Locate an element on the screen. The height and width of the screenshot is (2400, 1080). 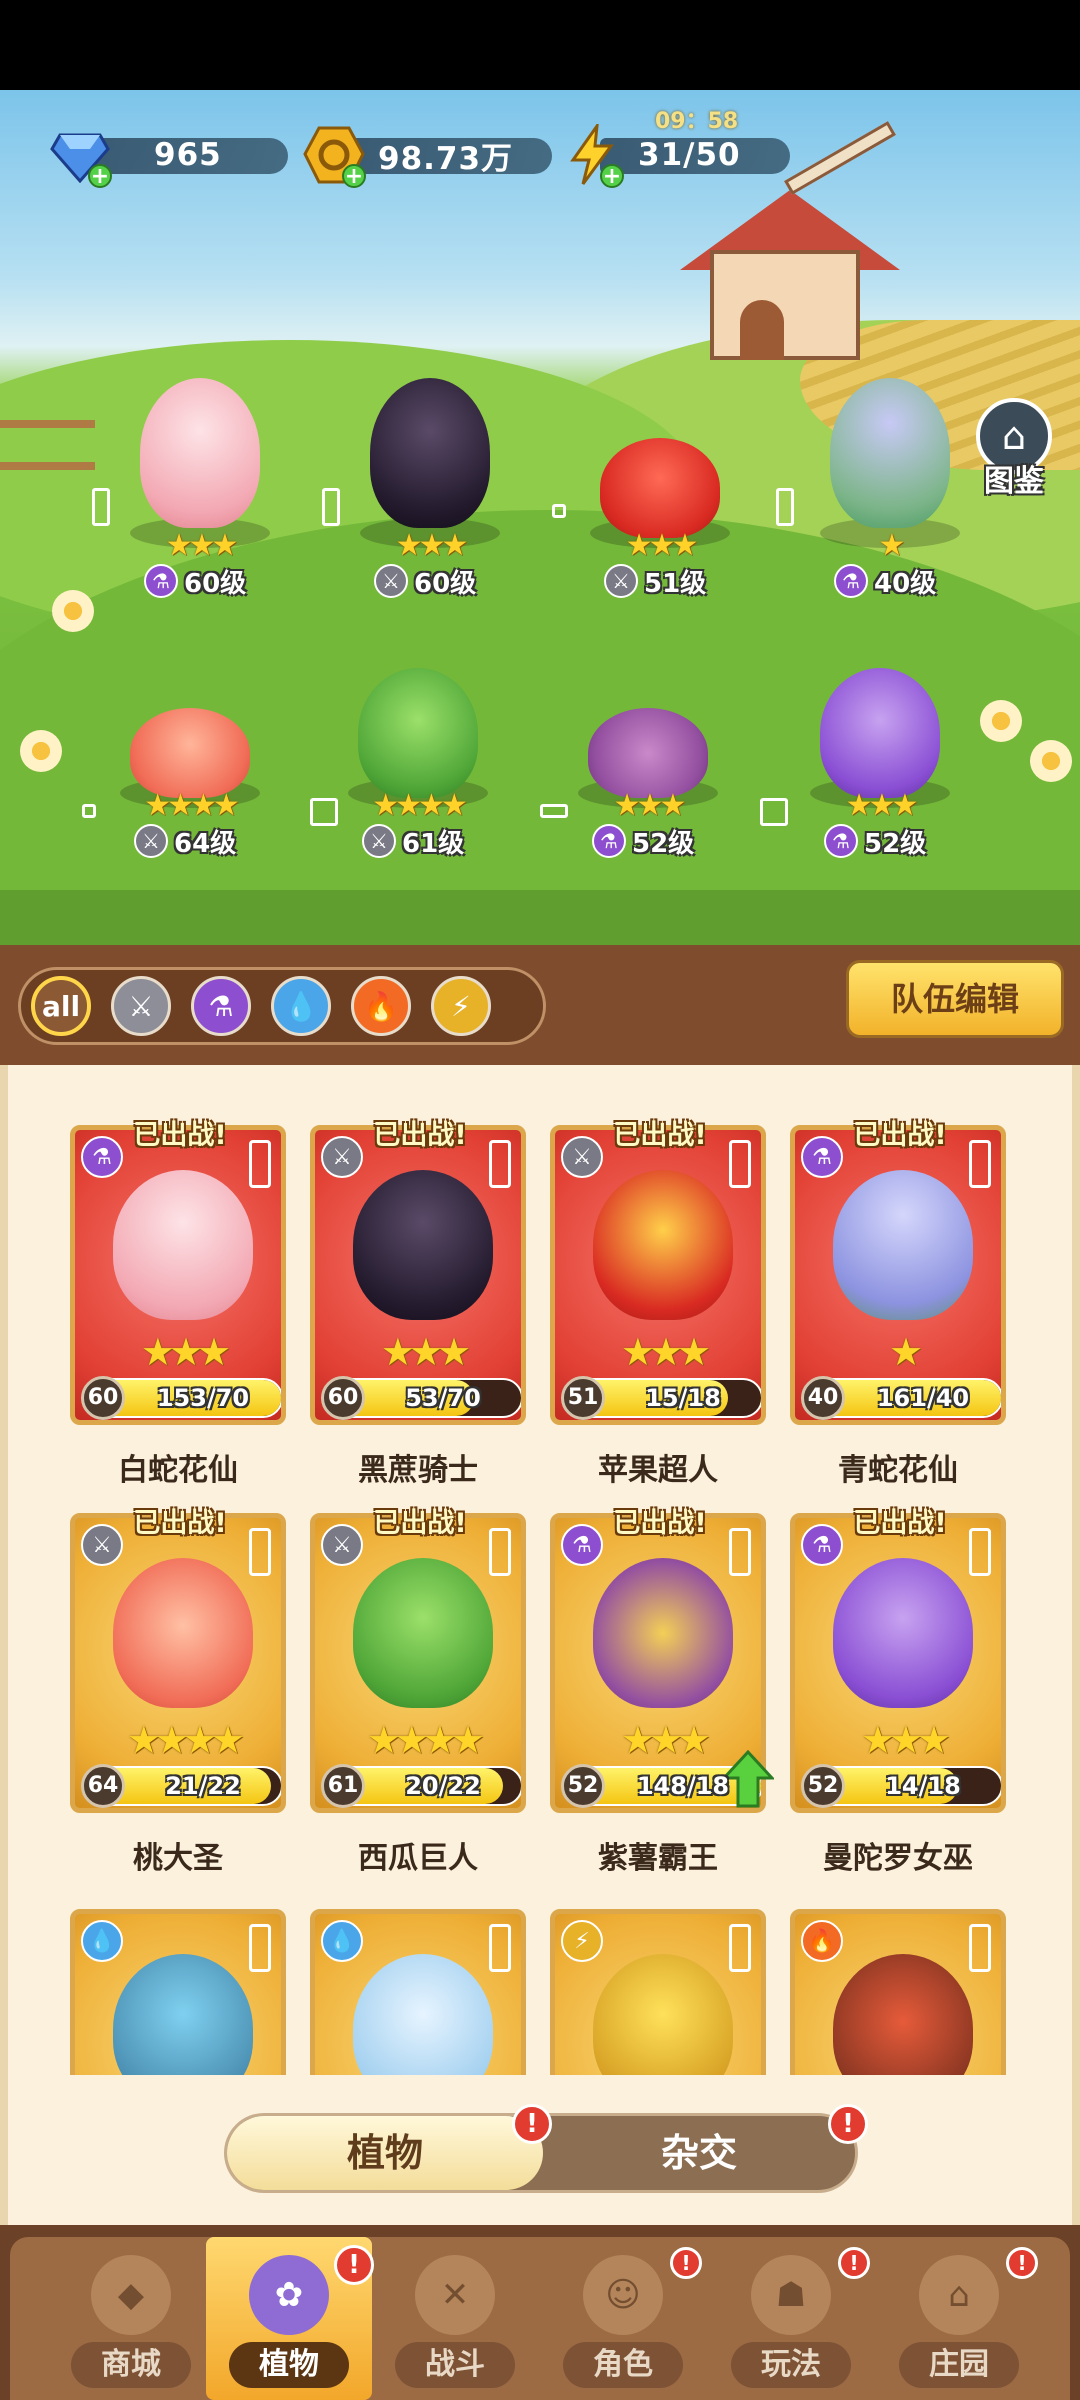
shard-progress: 60 153/70 is located at coordinates (181, 1398).